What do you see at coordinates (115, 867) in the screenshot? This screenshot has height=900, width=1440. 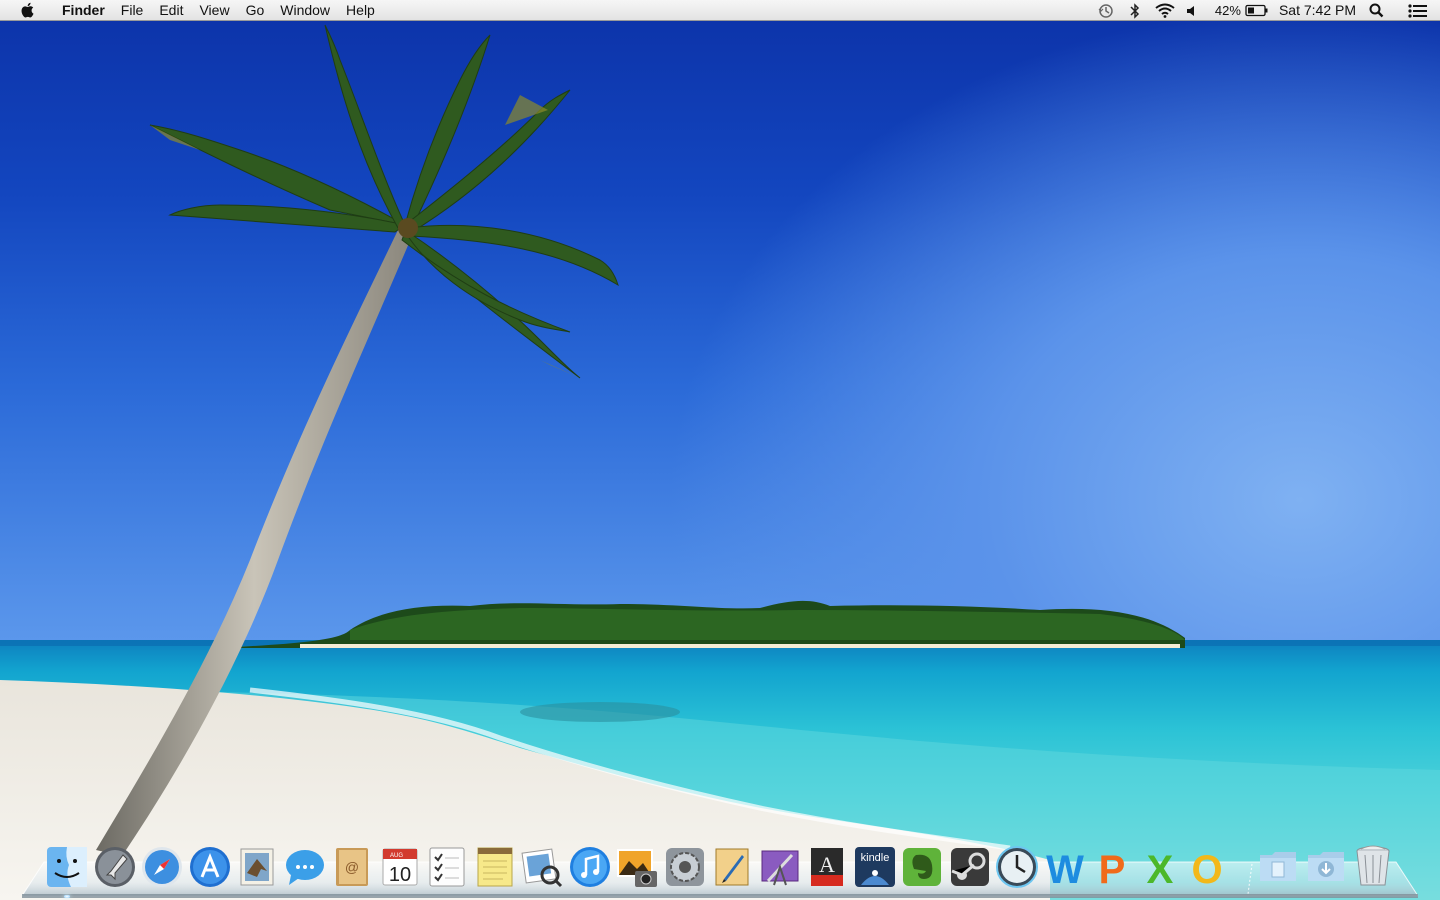 I see `launchpad-icon` at bounding box center [115, 867].